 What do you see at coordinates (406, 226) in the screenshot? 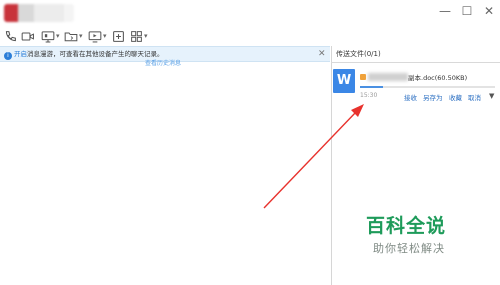
I see `watermark-title: 百科全说` at bounding box center [406, 226].